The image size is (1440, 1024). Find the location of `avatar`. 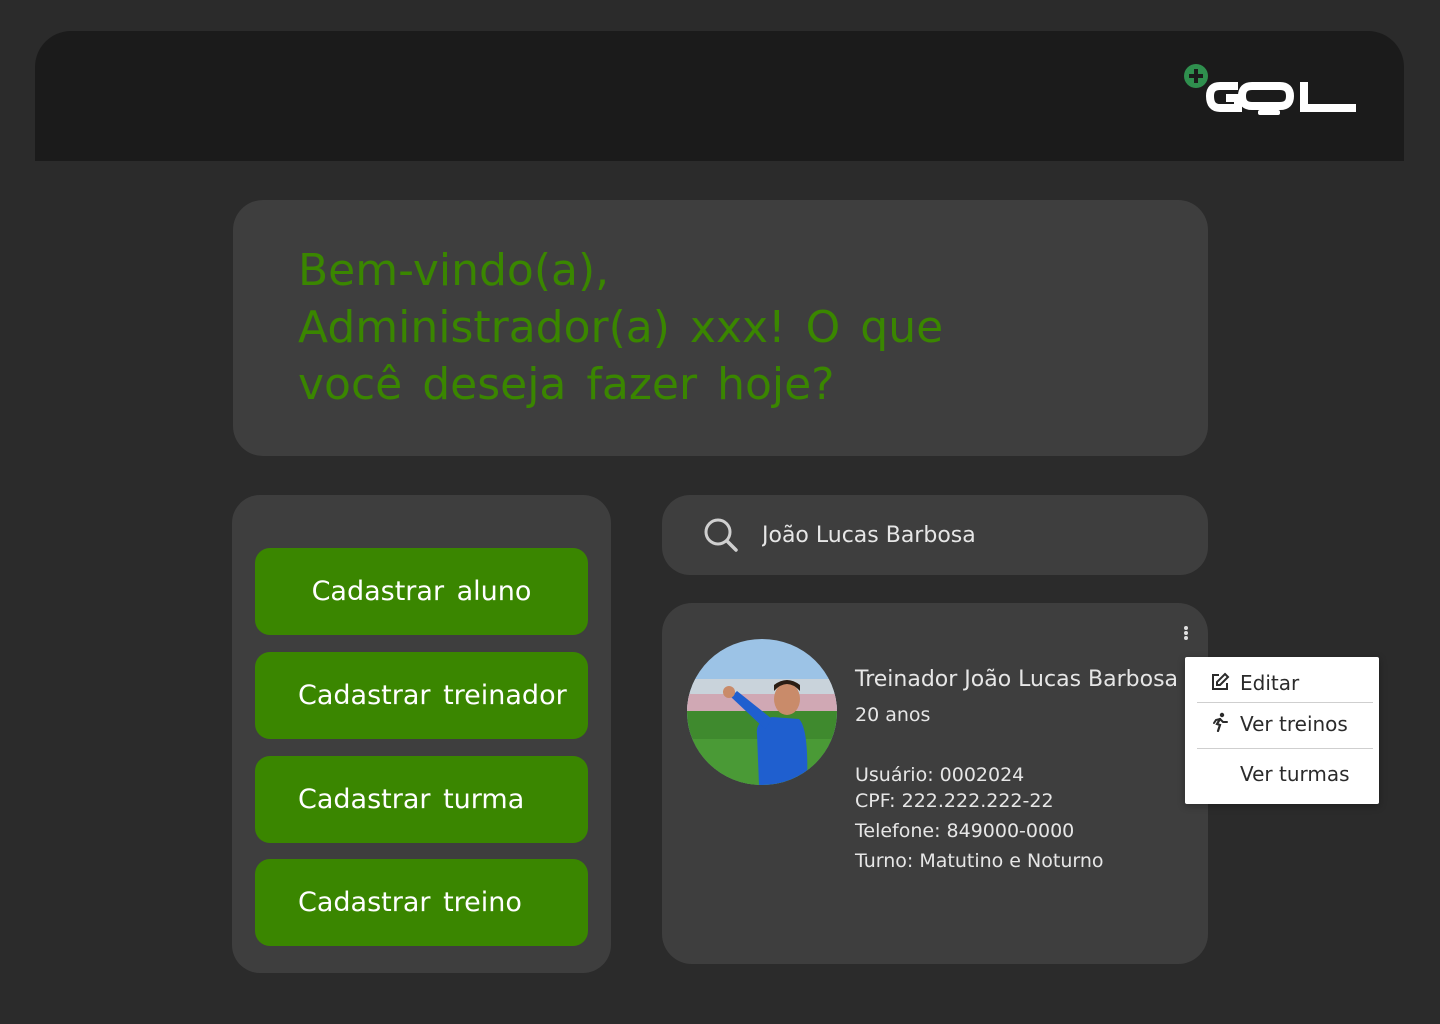

avatar is located at coordinates (762, 712).